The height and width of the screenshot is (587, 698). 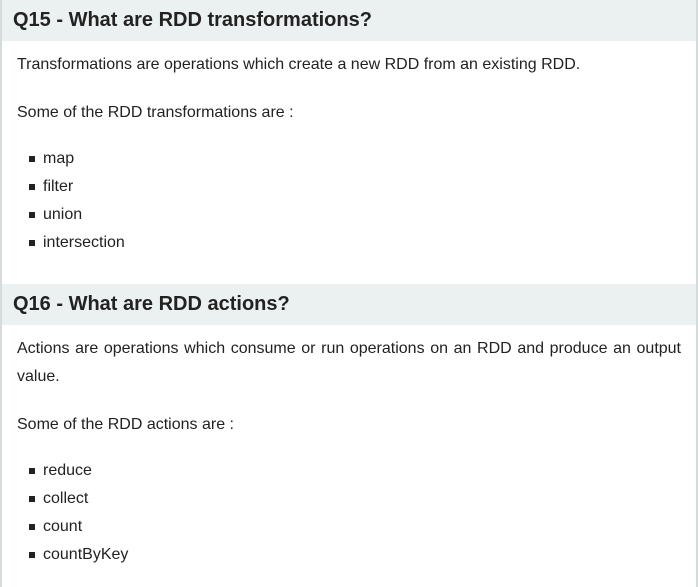 I want to click on answer-paragraph: Some of the RDD actions are :, so click(x=125, y=424).